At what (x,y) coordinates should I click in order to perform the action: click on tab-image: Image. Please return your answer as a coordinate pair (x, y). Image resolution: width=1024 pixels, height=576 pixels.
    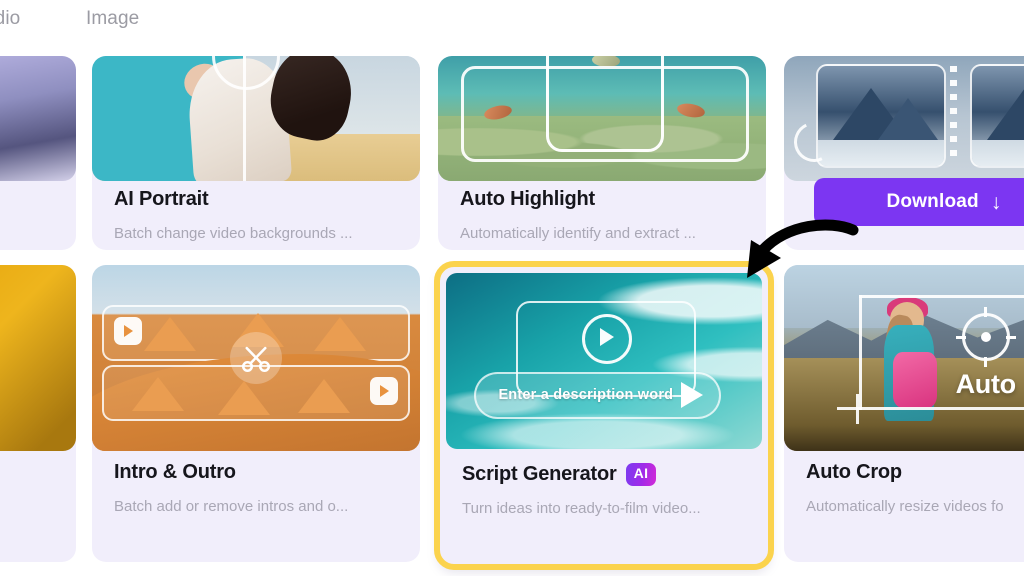
    Looking at the image, I should click on (112, 19).